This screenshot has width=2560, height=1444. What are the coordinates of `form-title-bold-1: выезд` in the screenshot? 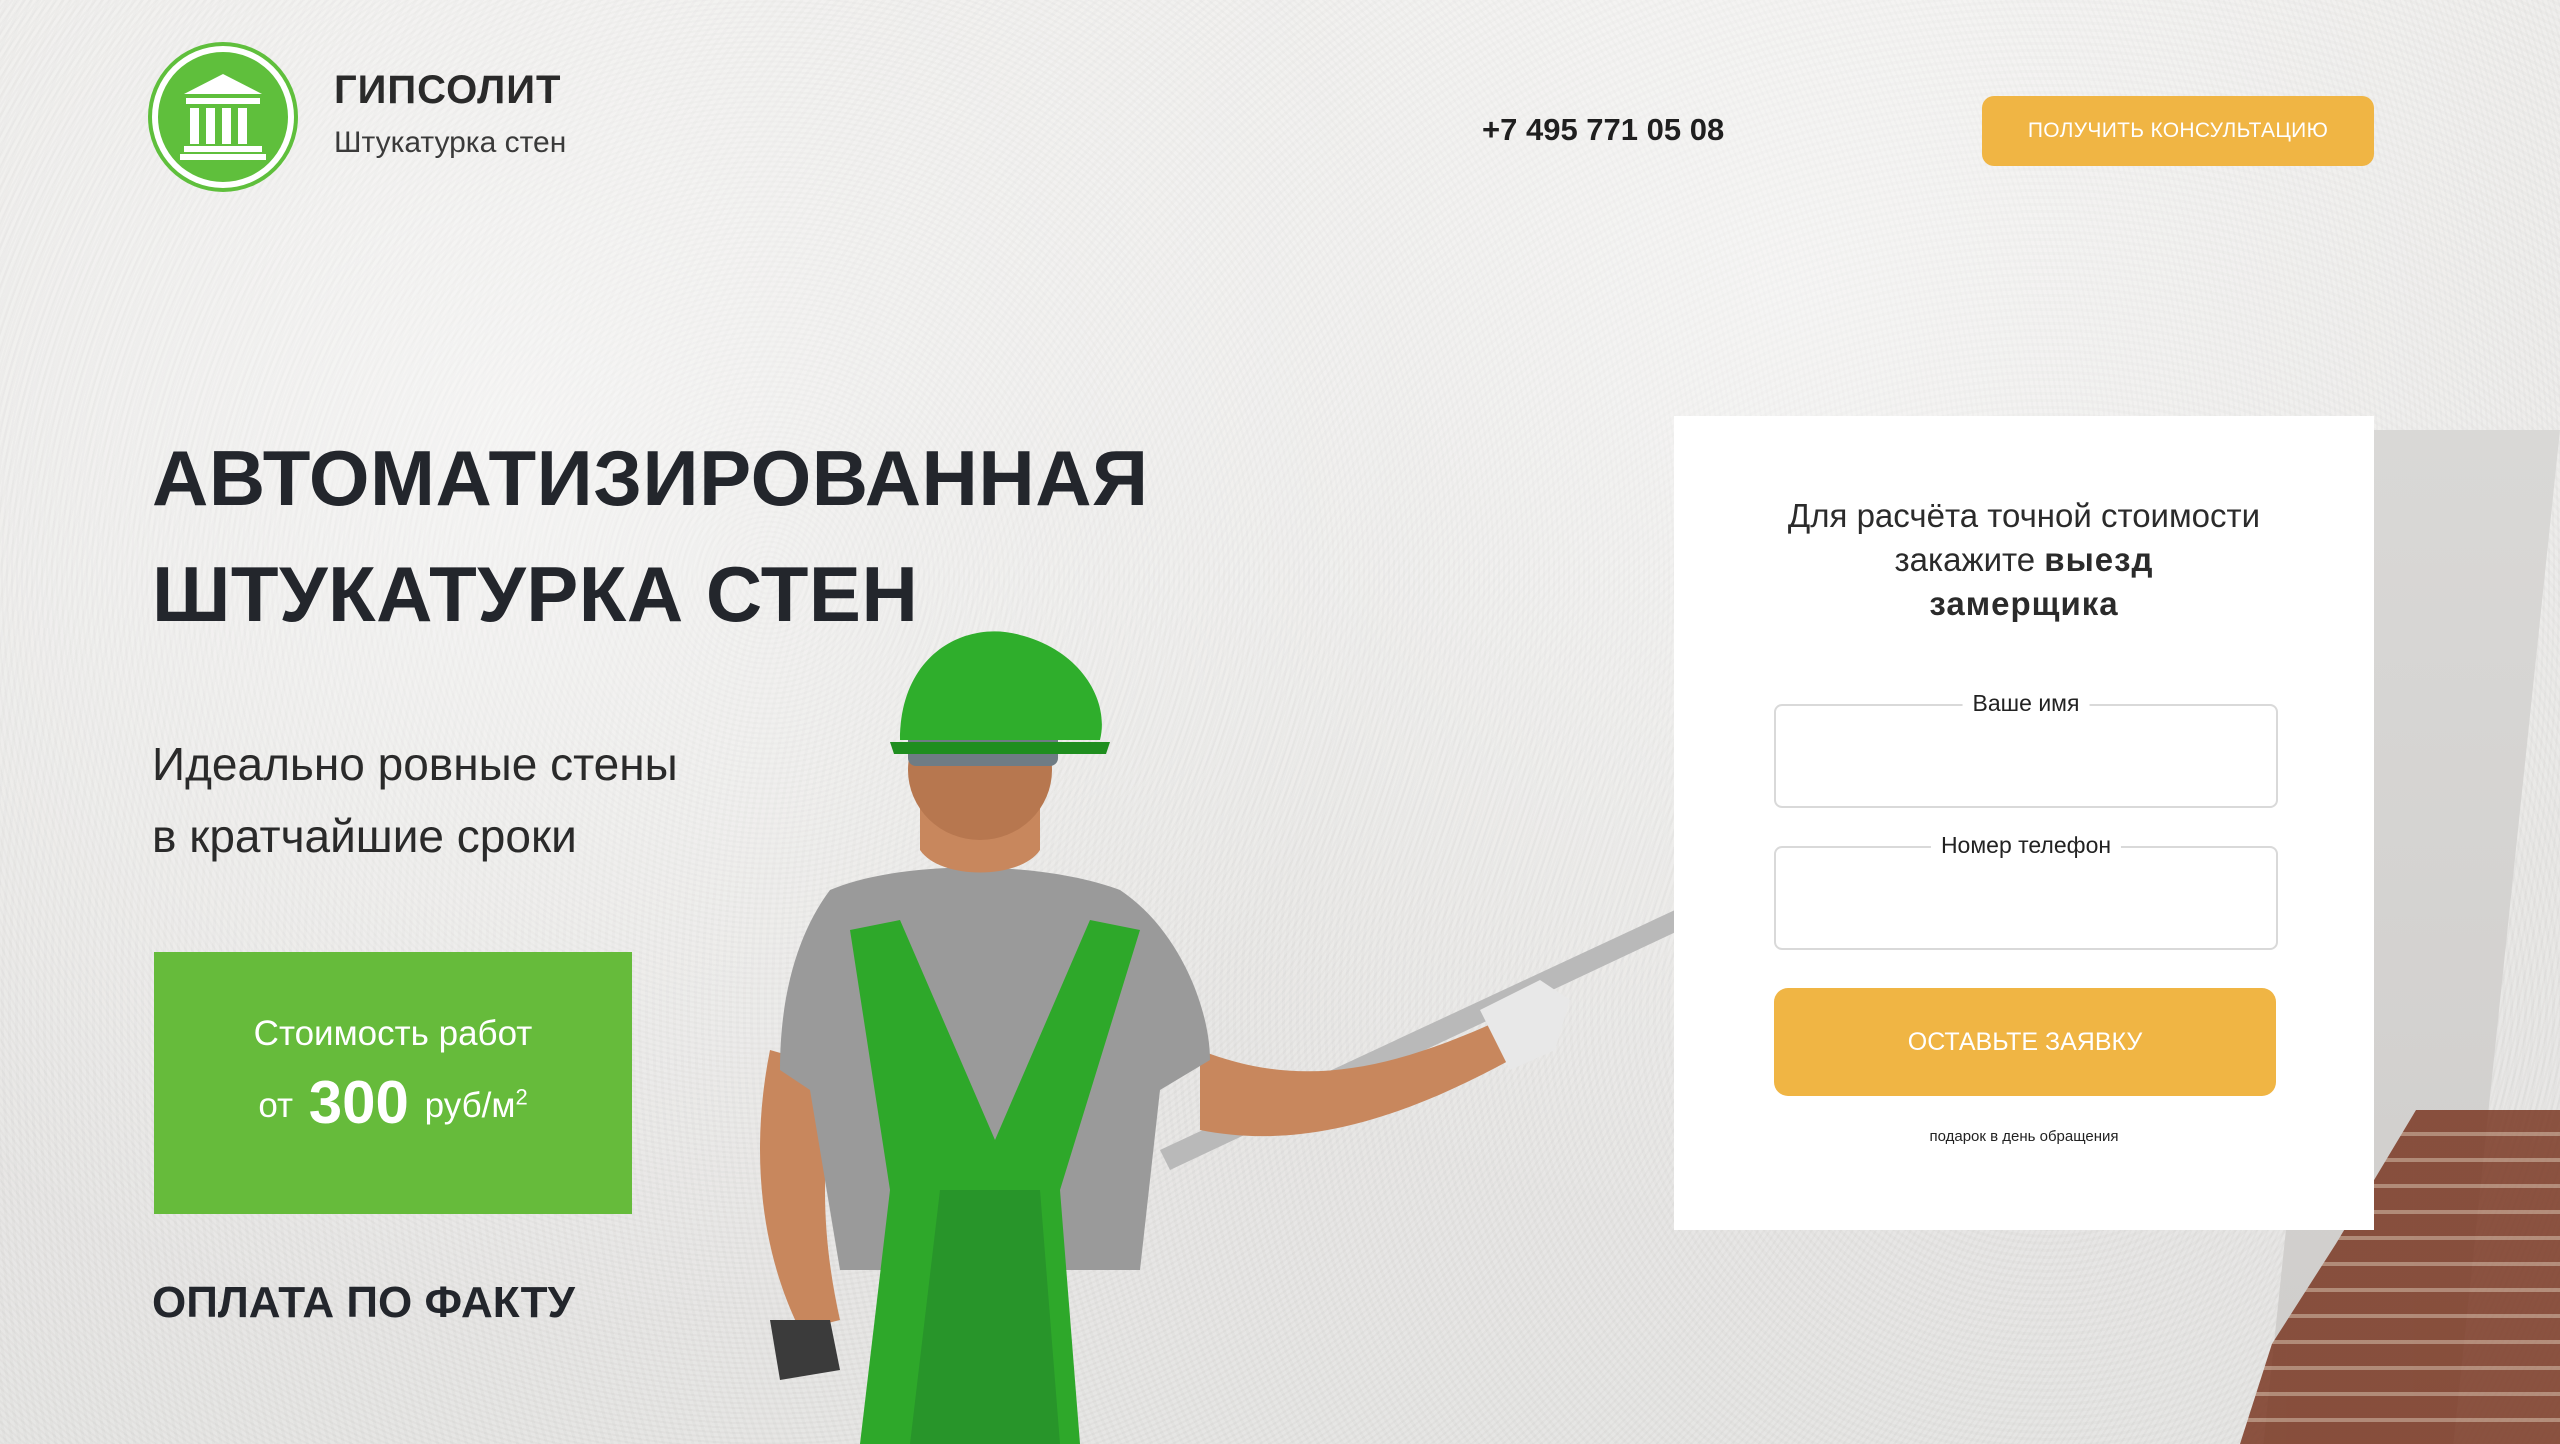 It's located at (2099, 559).